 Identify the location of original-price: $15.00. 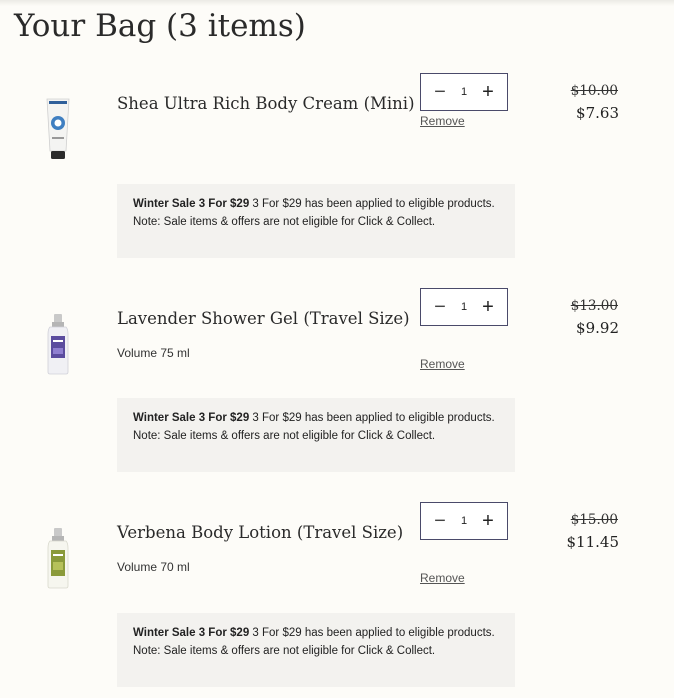
(594, 520).